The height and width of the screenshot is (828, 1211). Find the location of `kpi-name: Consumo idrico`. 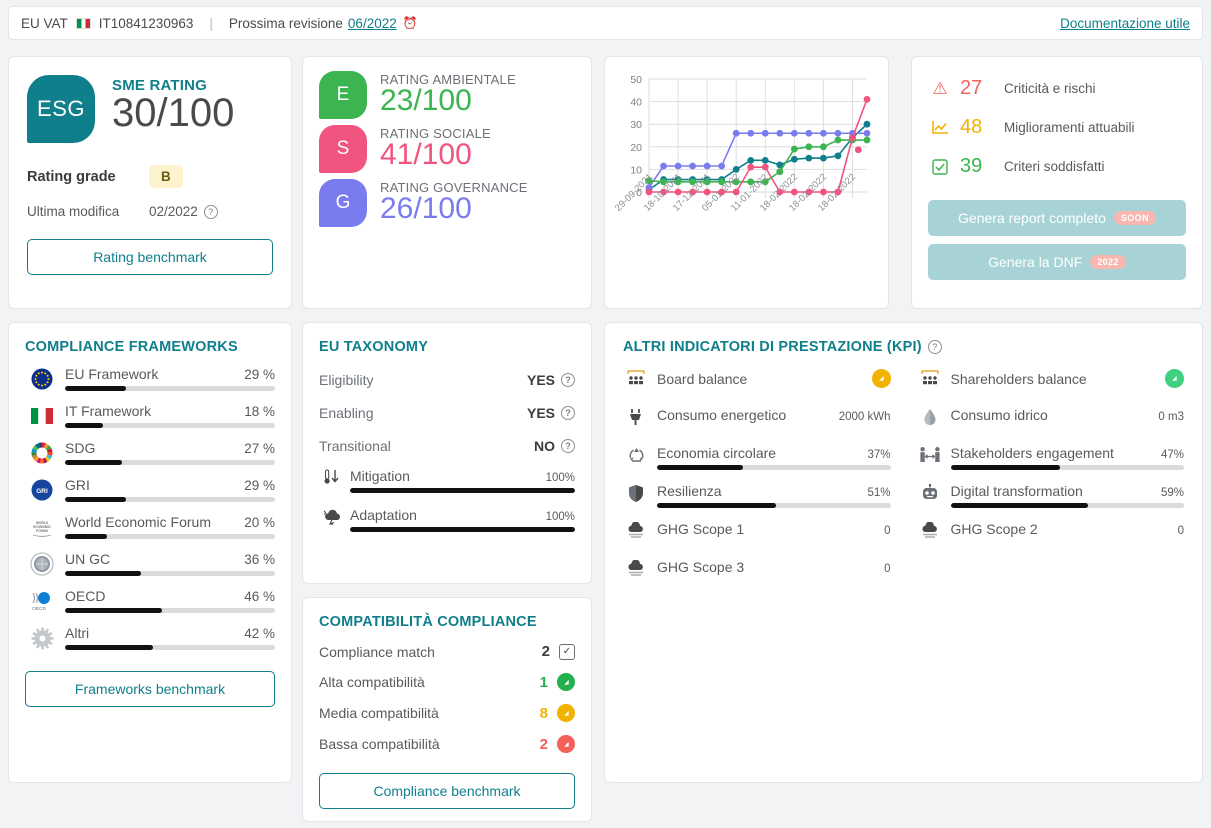

kpi-name: Consumo idrico is located at coordinates (999, 415).